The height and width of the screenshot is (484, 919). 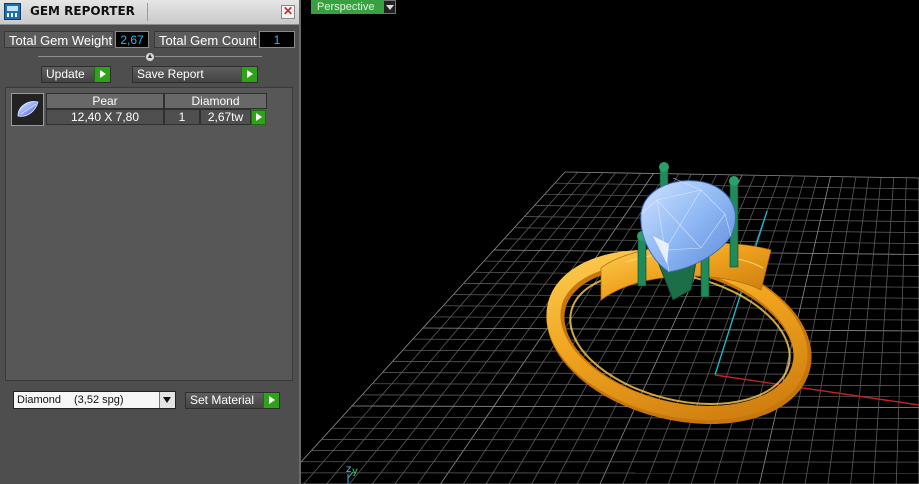 I want to click on save-report-button: Save Report, so click(x=195, y=74).